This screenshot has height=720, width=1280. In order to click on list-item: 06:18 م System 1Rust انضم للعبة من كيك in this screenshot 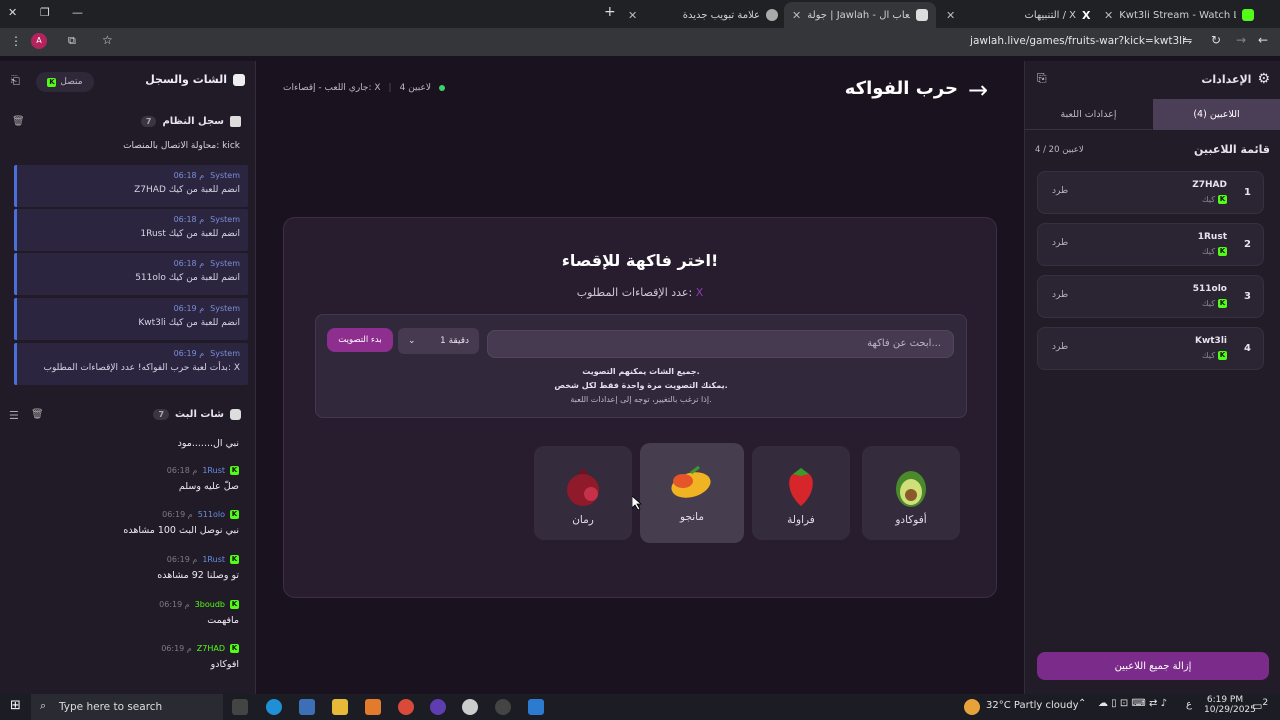, I will do `click(131, 230)`.